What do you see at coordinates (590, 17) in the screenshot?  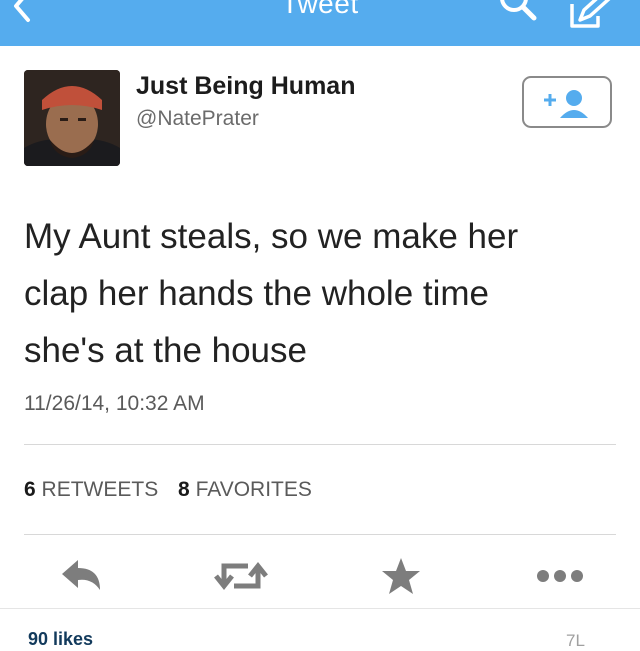 I see `compose-icon` at bounding box center [590, 17].